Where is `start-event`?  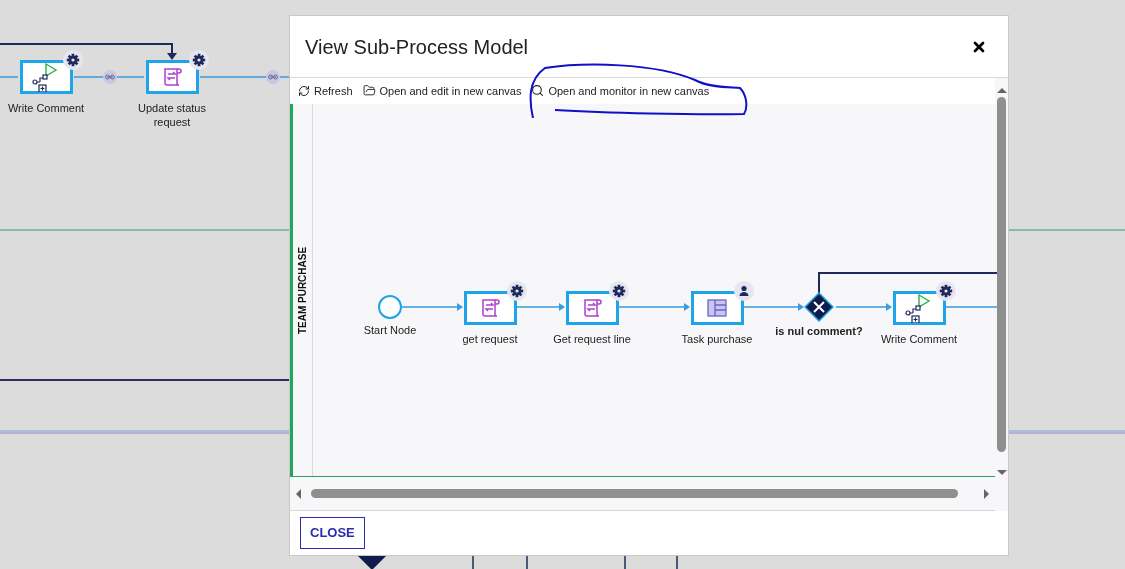
start-event is located at coordinates (390, 306).